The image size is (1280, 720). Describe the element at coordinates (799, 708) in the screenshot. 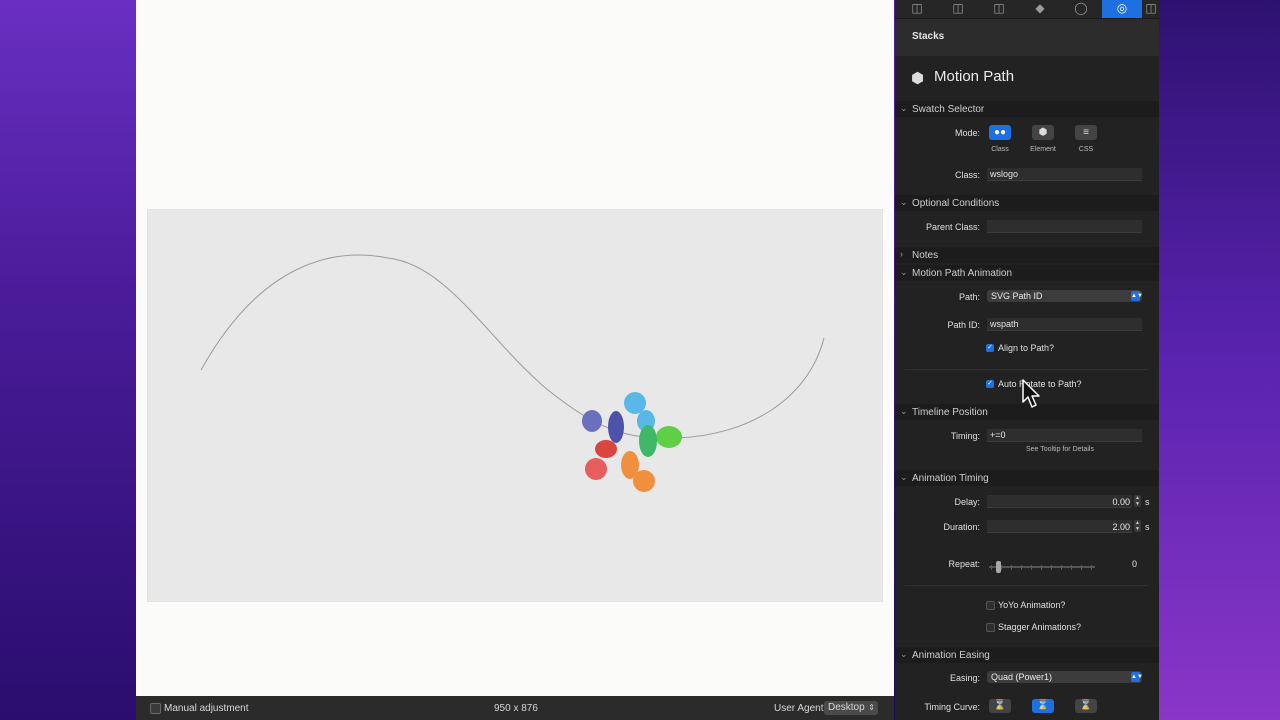

I see `user-agent-label: User Agent` at that location.